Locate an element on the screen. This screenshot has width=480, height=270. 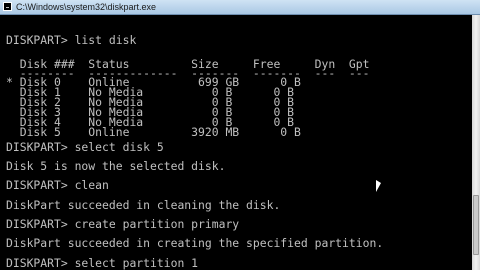
title-bar: C:\Windows\system32\diskpart.exe is located at coordinates (240, 7).